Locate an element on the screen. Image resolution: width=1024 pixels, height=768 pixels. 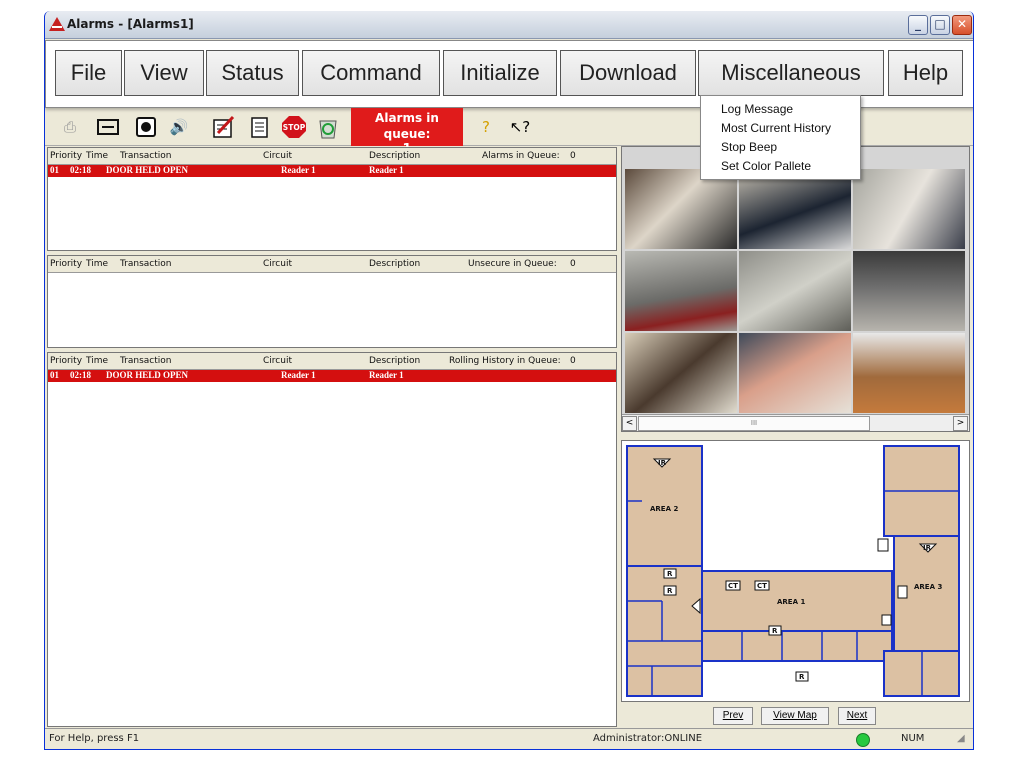
row-priority: 01 is located at coordinates (54, 375).